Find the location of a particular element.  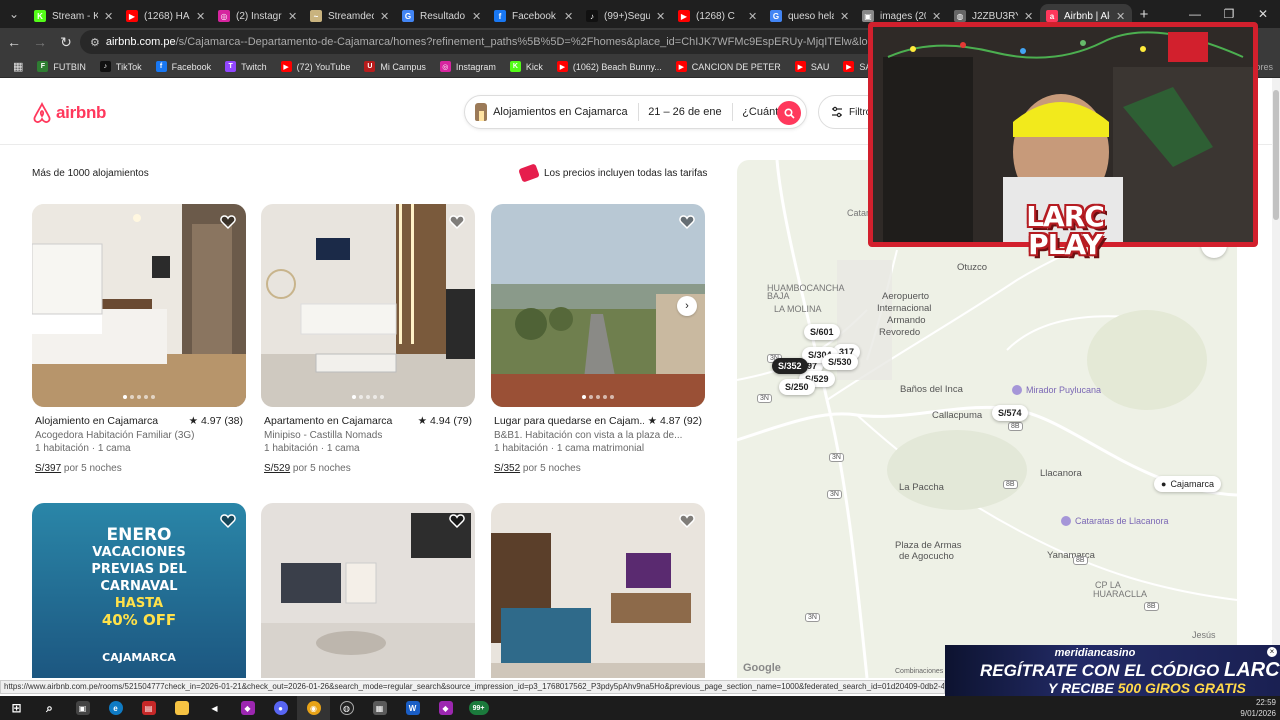

apps-grid-icon: ▦ is located at coordinates (18, 66).